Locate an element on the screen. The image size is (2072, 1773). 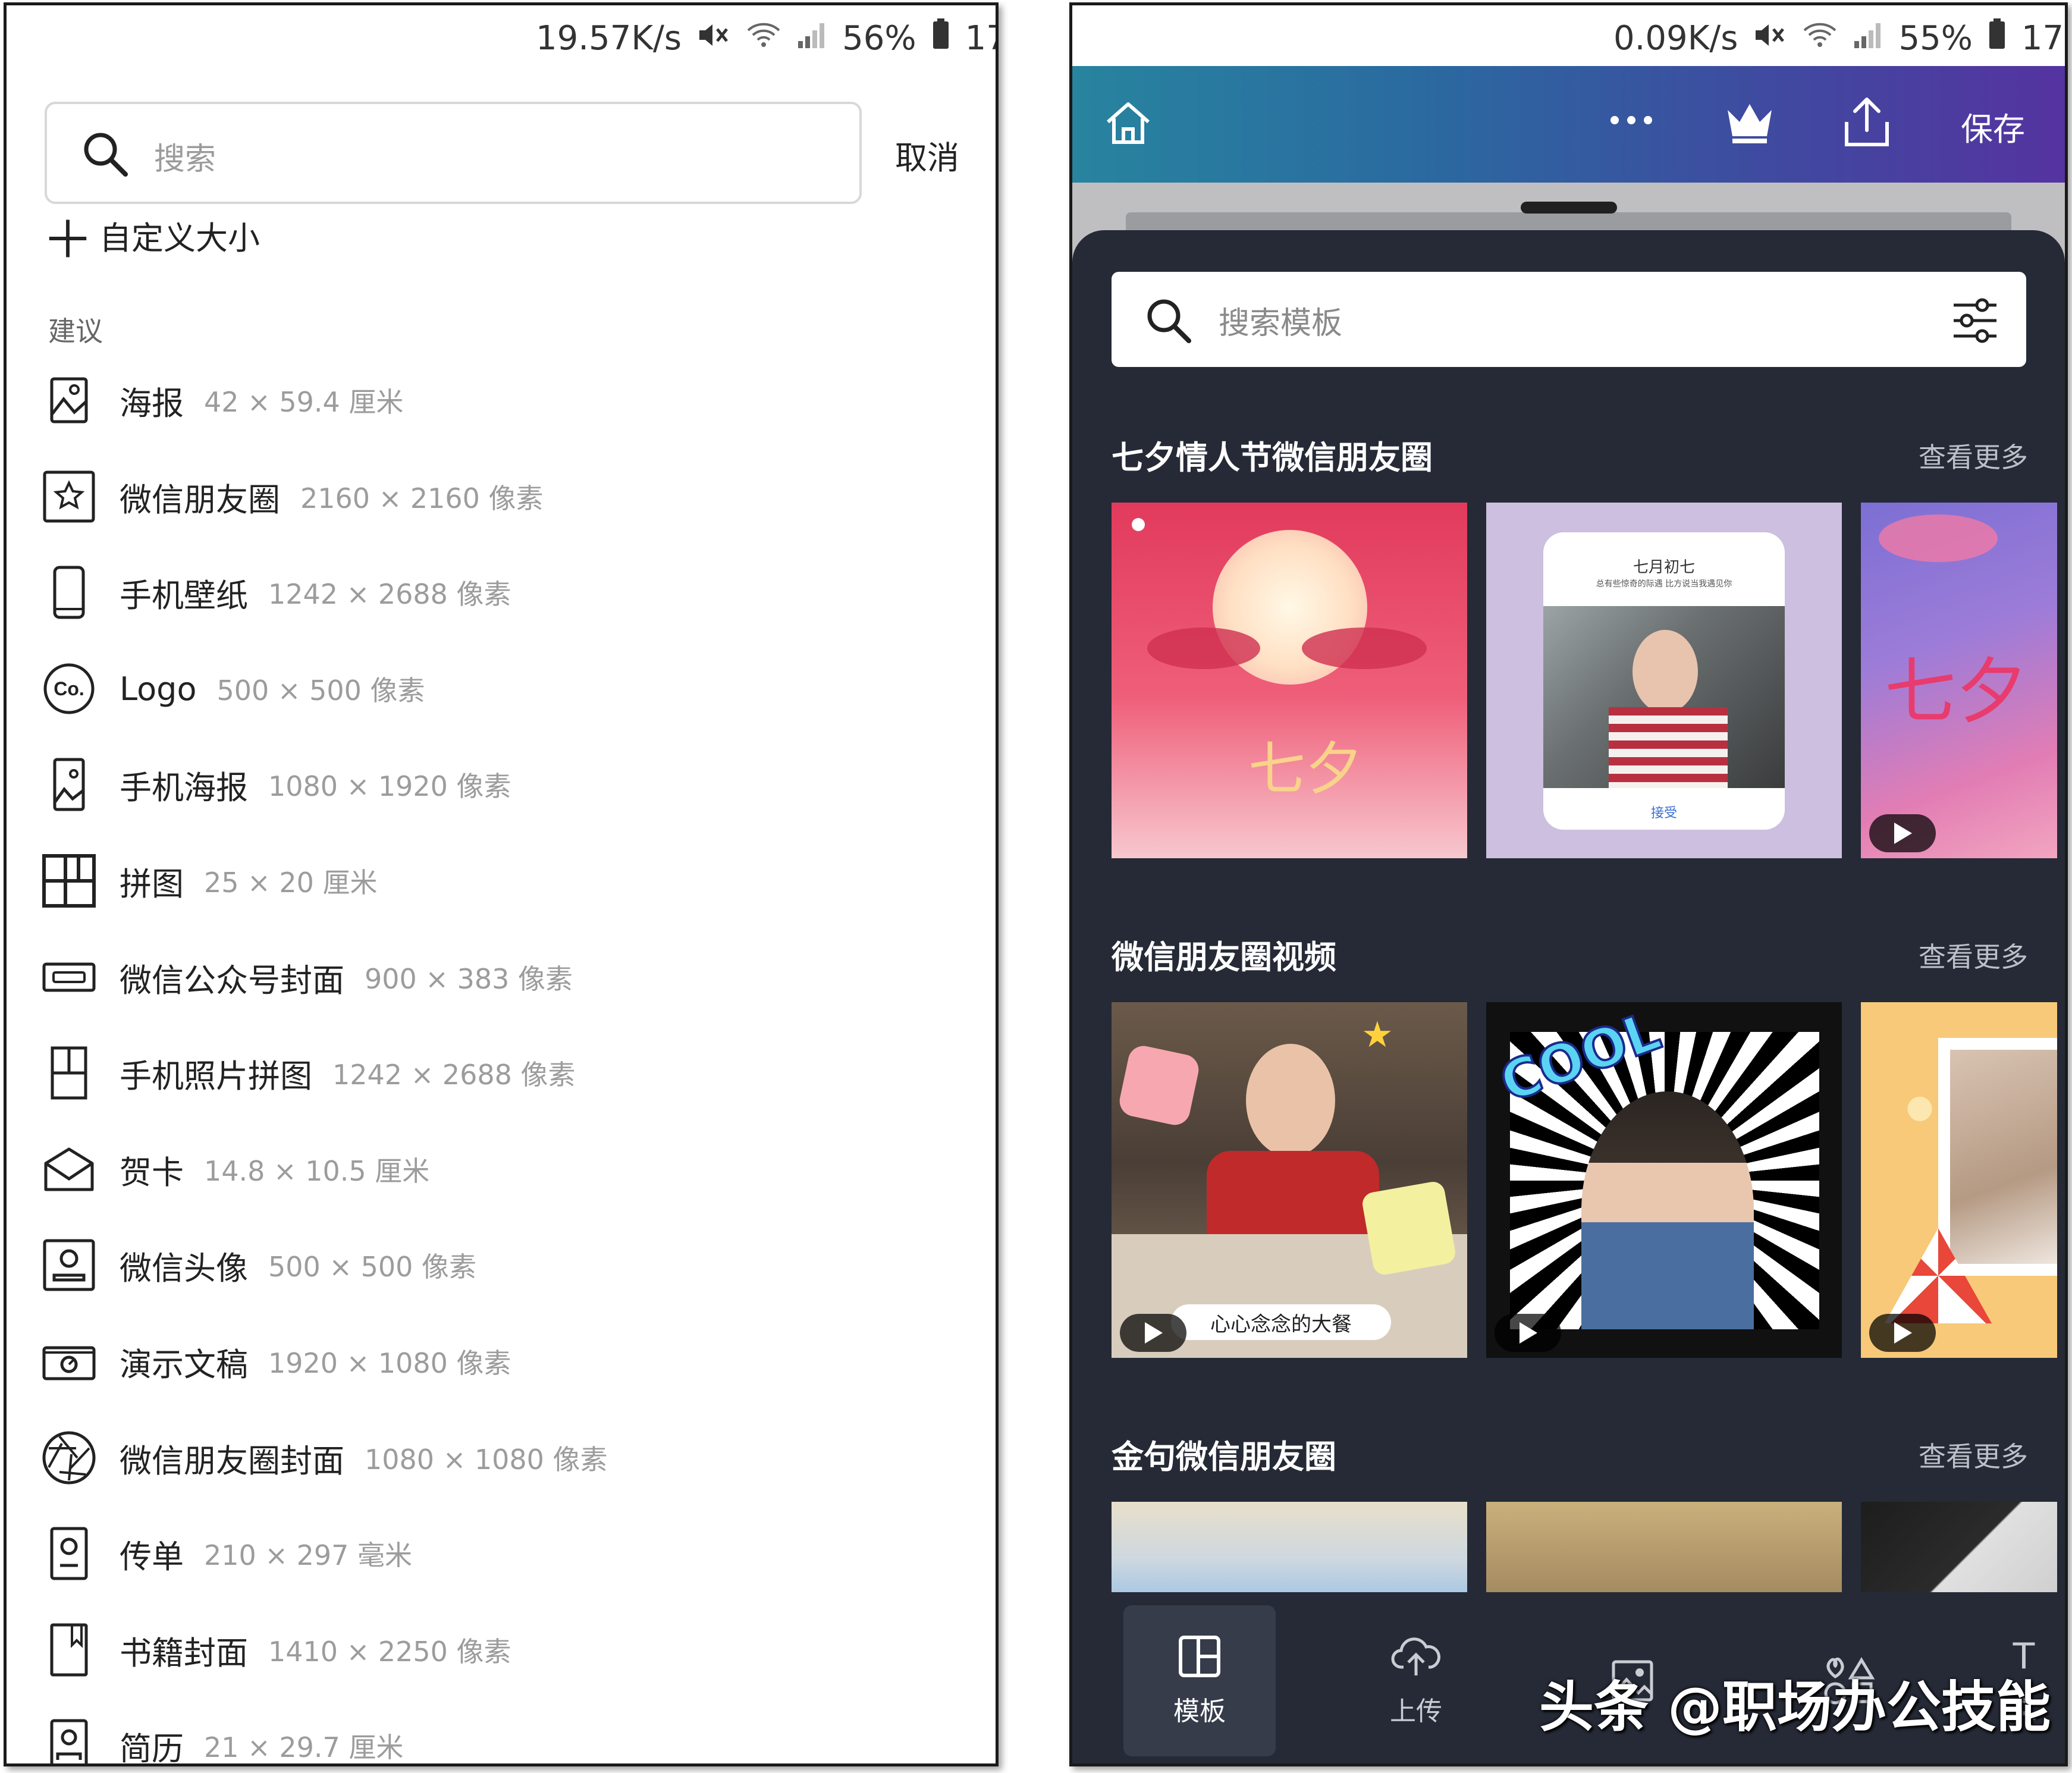
battery-percent: 56% is located at coordinates (879, 38).